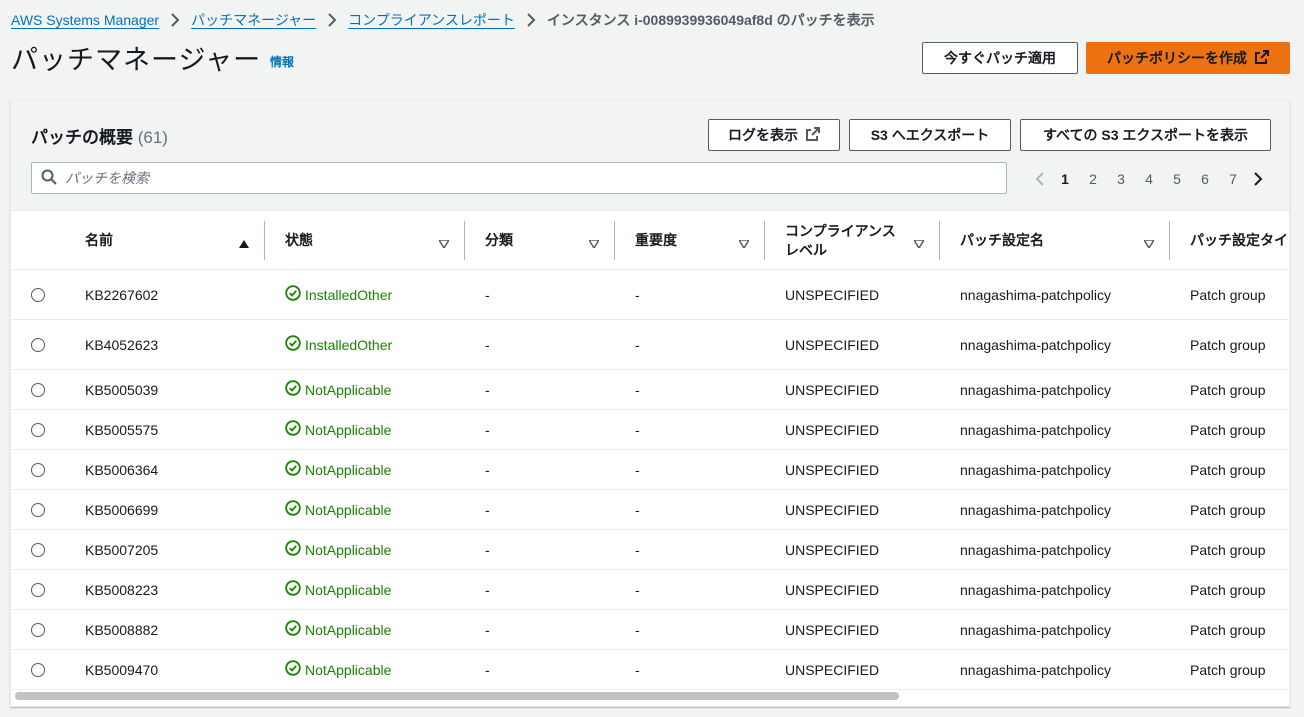 This screenshot has height=717, width=1304. I want to click on create-patch-policy-button: パッチポリシーを作成, so click(1188, 58).